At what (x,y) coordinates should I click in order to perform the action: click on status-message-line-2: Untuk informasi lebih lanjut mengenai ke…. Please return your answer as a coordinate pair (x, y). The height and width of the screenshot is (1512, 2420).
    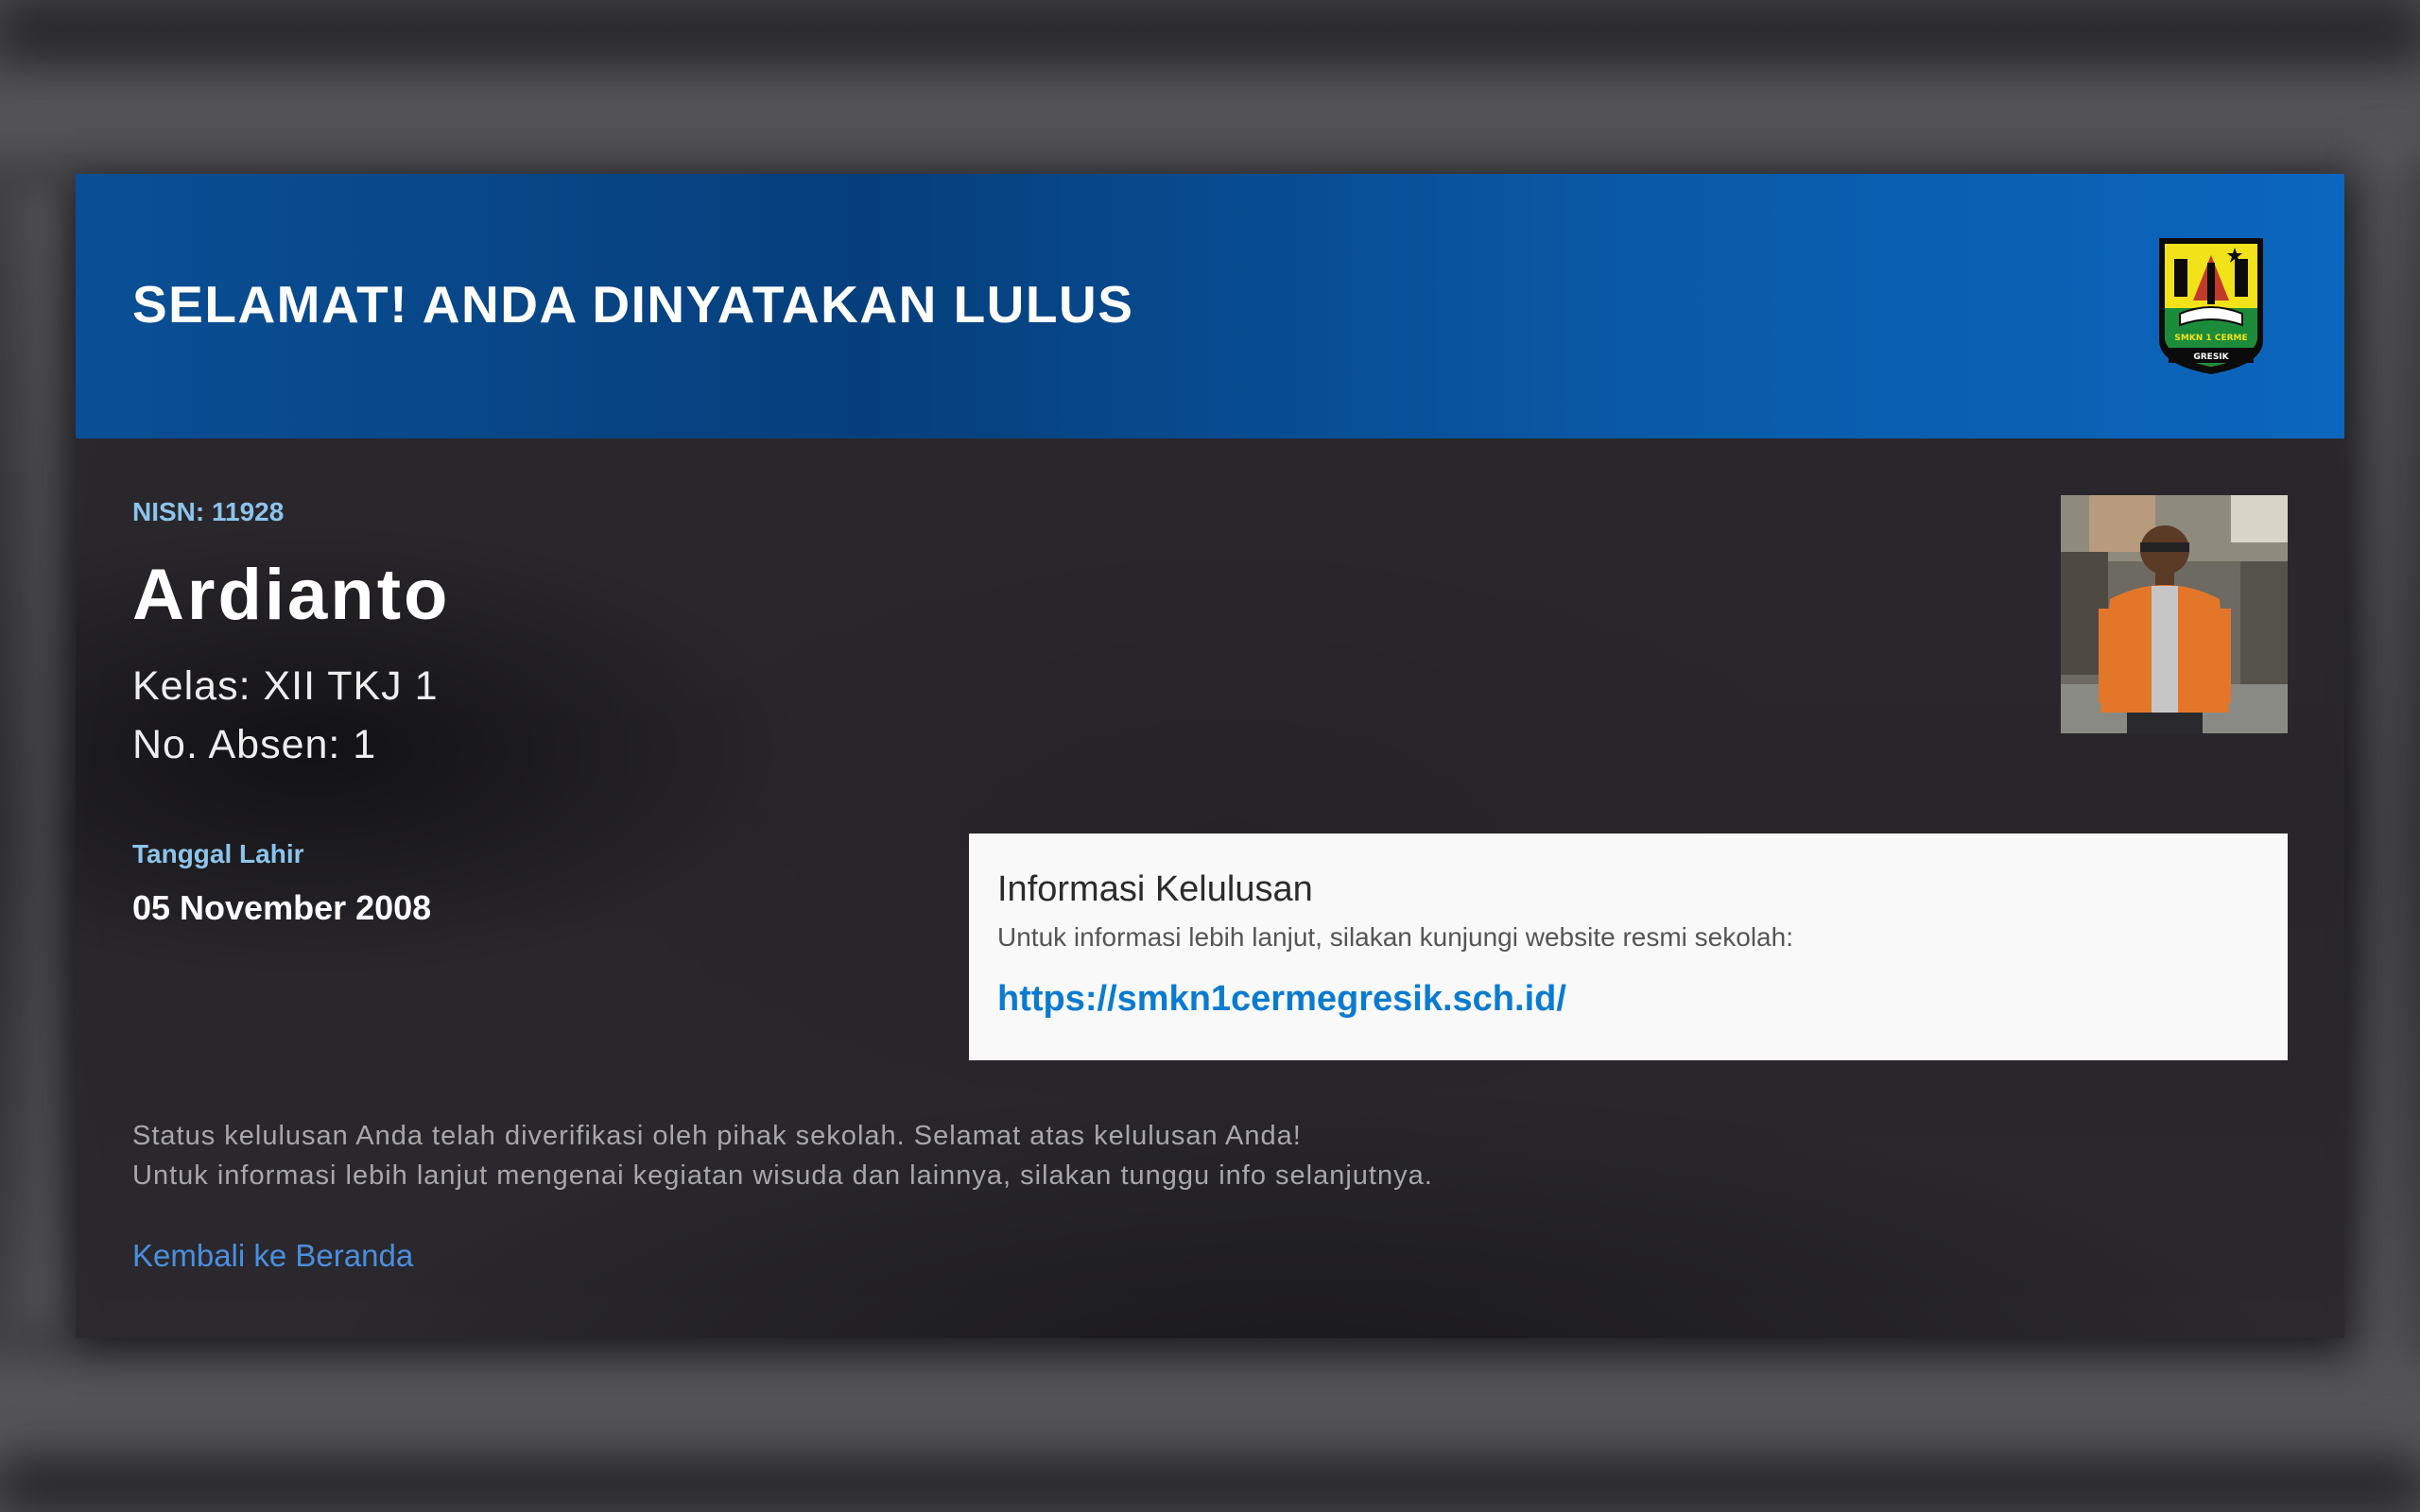
    Looking at the image, I should click on (782, 1175).